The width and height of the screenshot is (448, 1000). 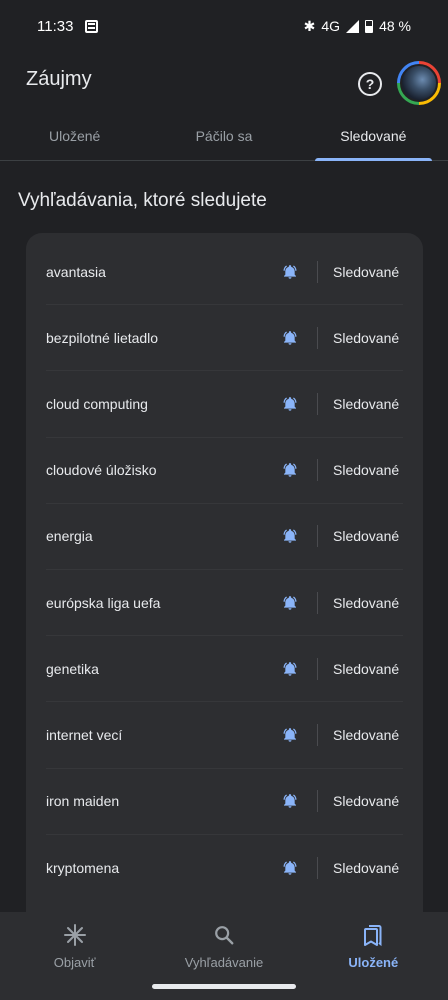 What do you see at coordinates (224, 471) in the screenshot?
I see `list-item: cloudové úložisko Sledované` at bounding box center [224, 471].